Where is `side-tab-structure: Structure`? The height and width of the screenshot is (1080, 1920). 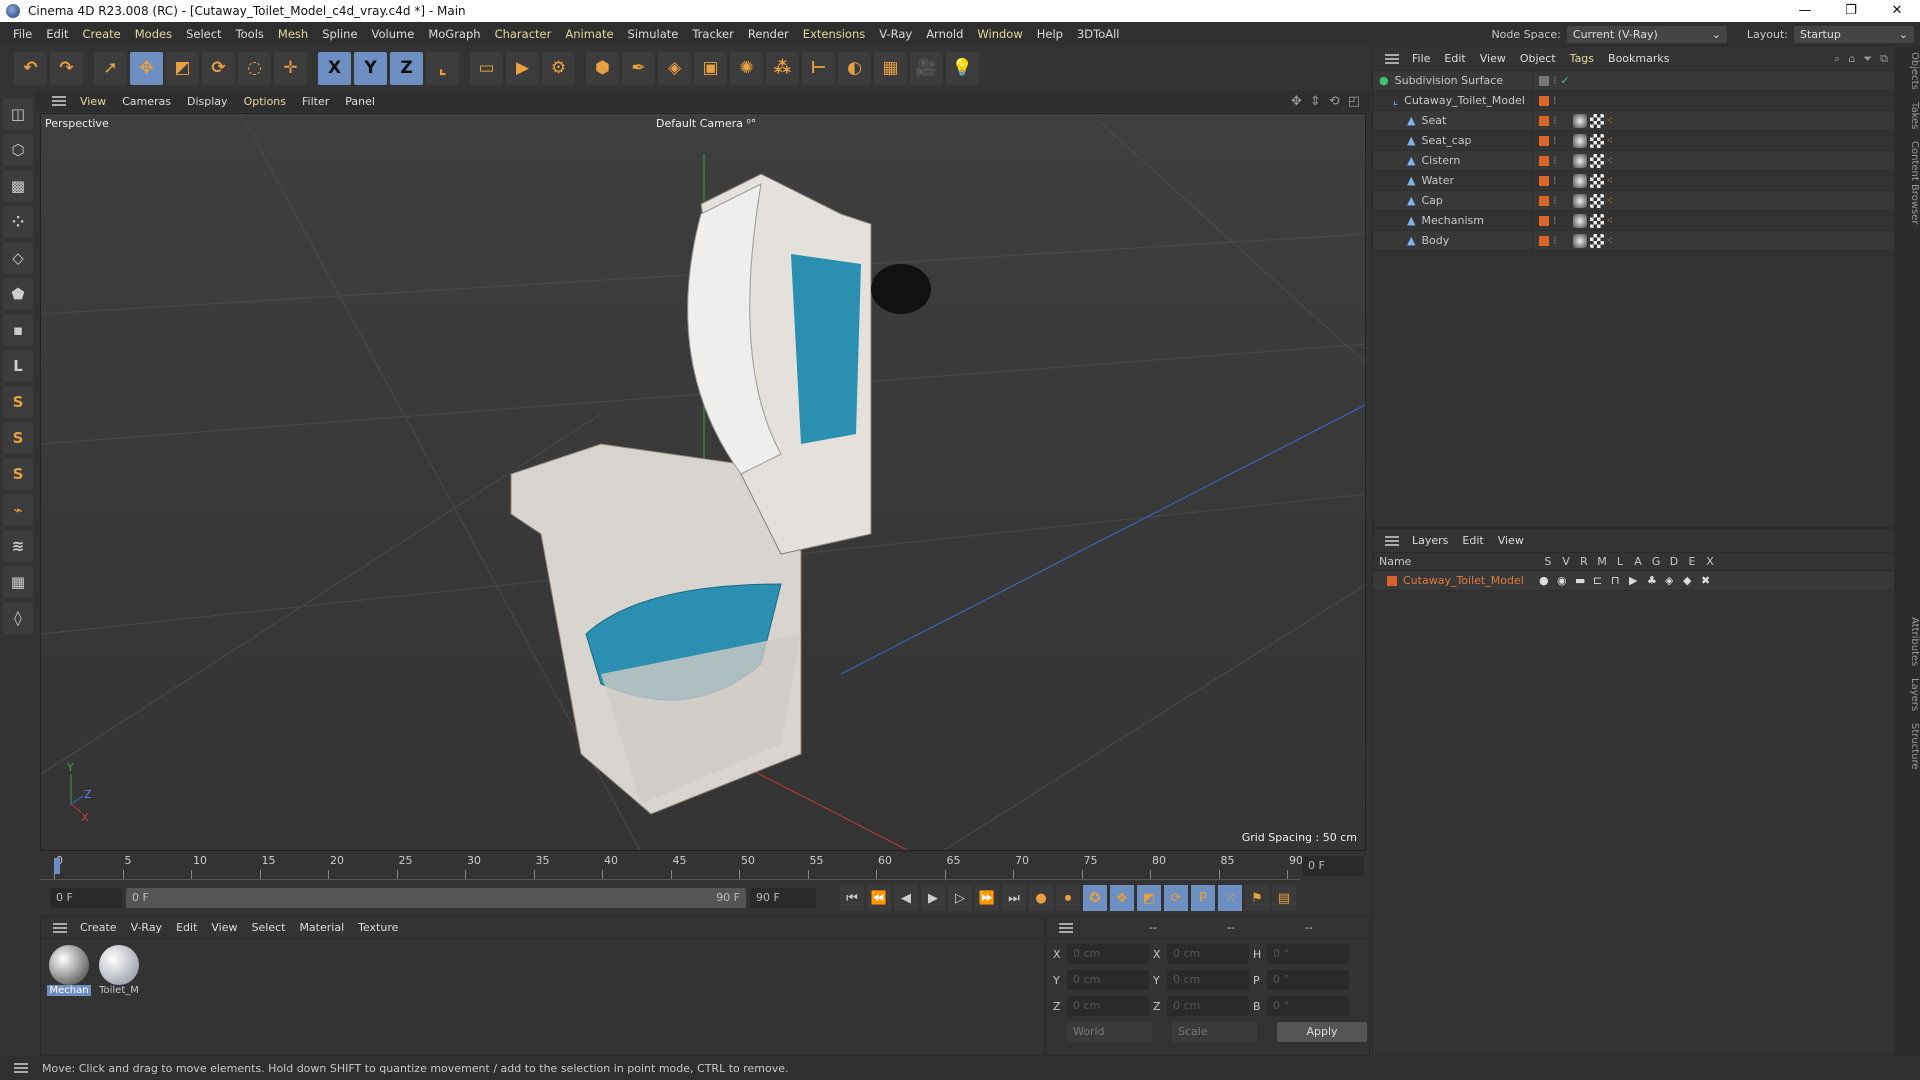 side-tab-structure: Structure is located at coordinates (1907, 746).